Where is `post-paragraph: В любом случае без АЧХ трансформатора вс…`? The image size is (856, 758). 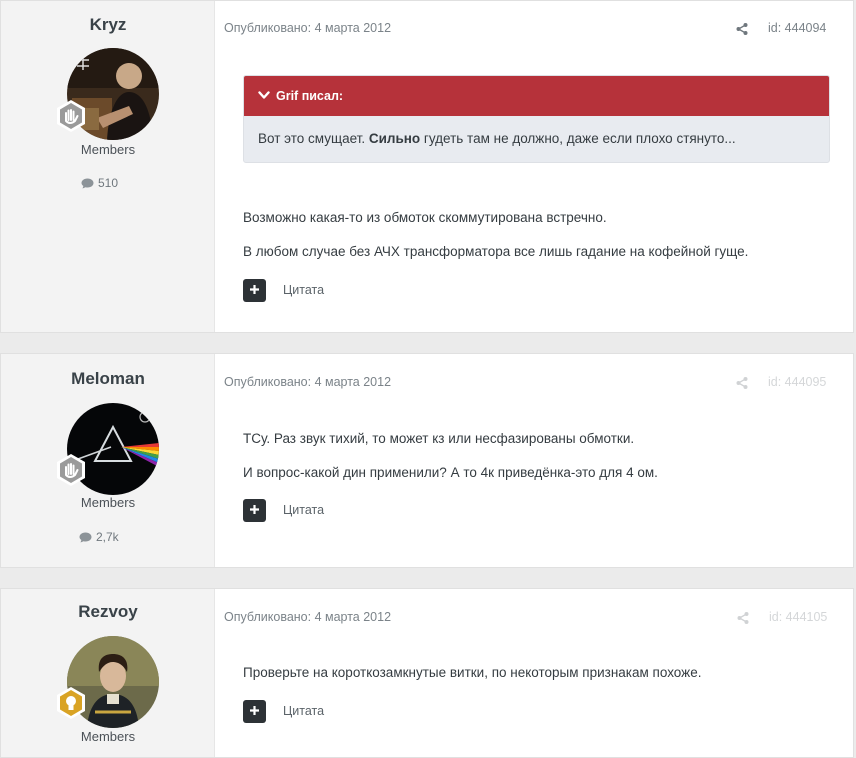
post-paragraph: В любом случае без АЧХ трансформатора вс… is located at coordinates (496, 251).